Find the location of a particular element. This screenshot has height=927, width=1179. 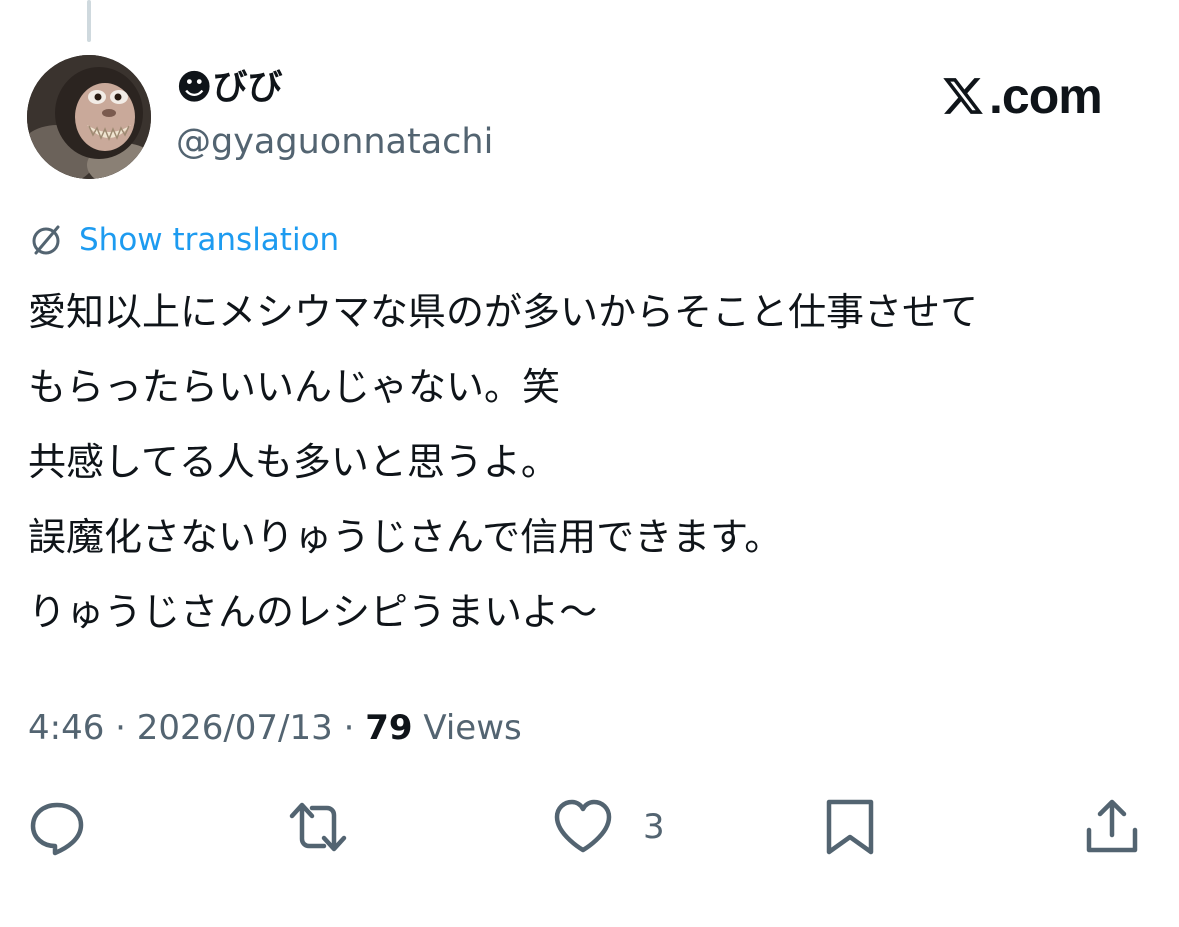

share-button is located at coordinates (1112, 827).